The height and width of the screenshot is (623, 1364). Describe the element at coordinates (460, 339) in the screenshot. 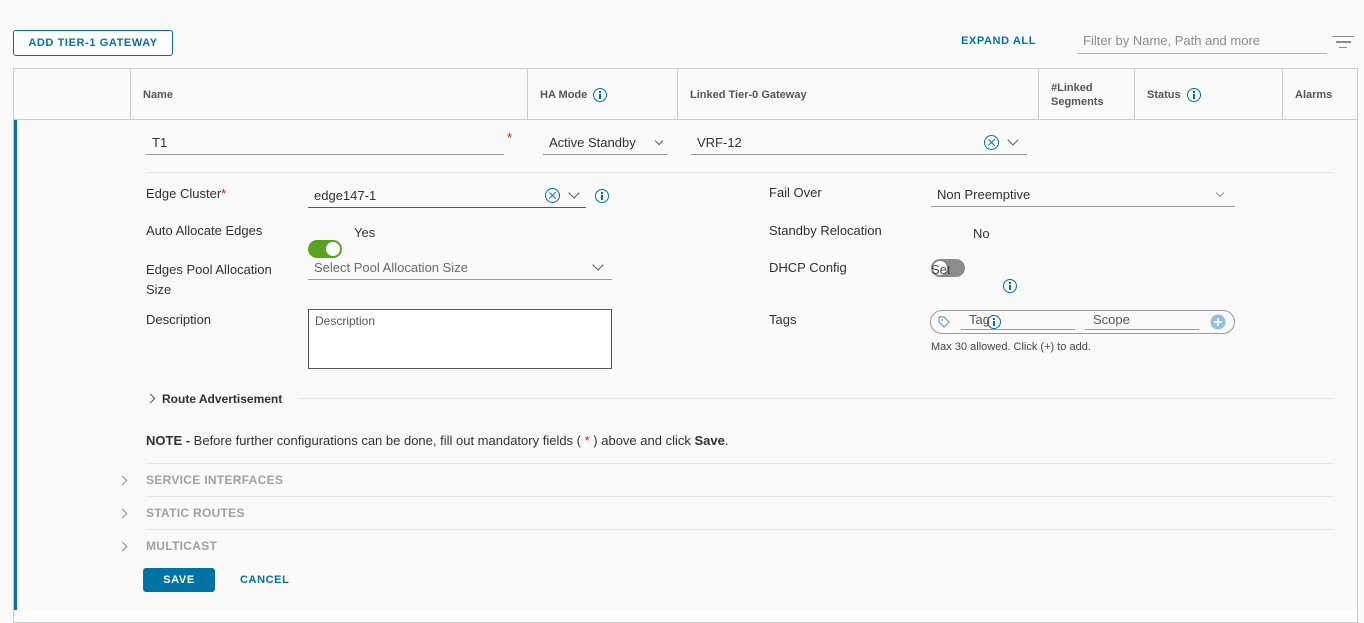

I see `description-textarea: Description` at that location.